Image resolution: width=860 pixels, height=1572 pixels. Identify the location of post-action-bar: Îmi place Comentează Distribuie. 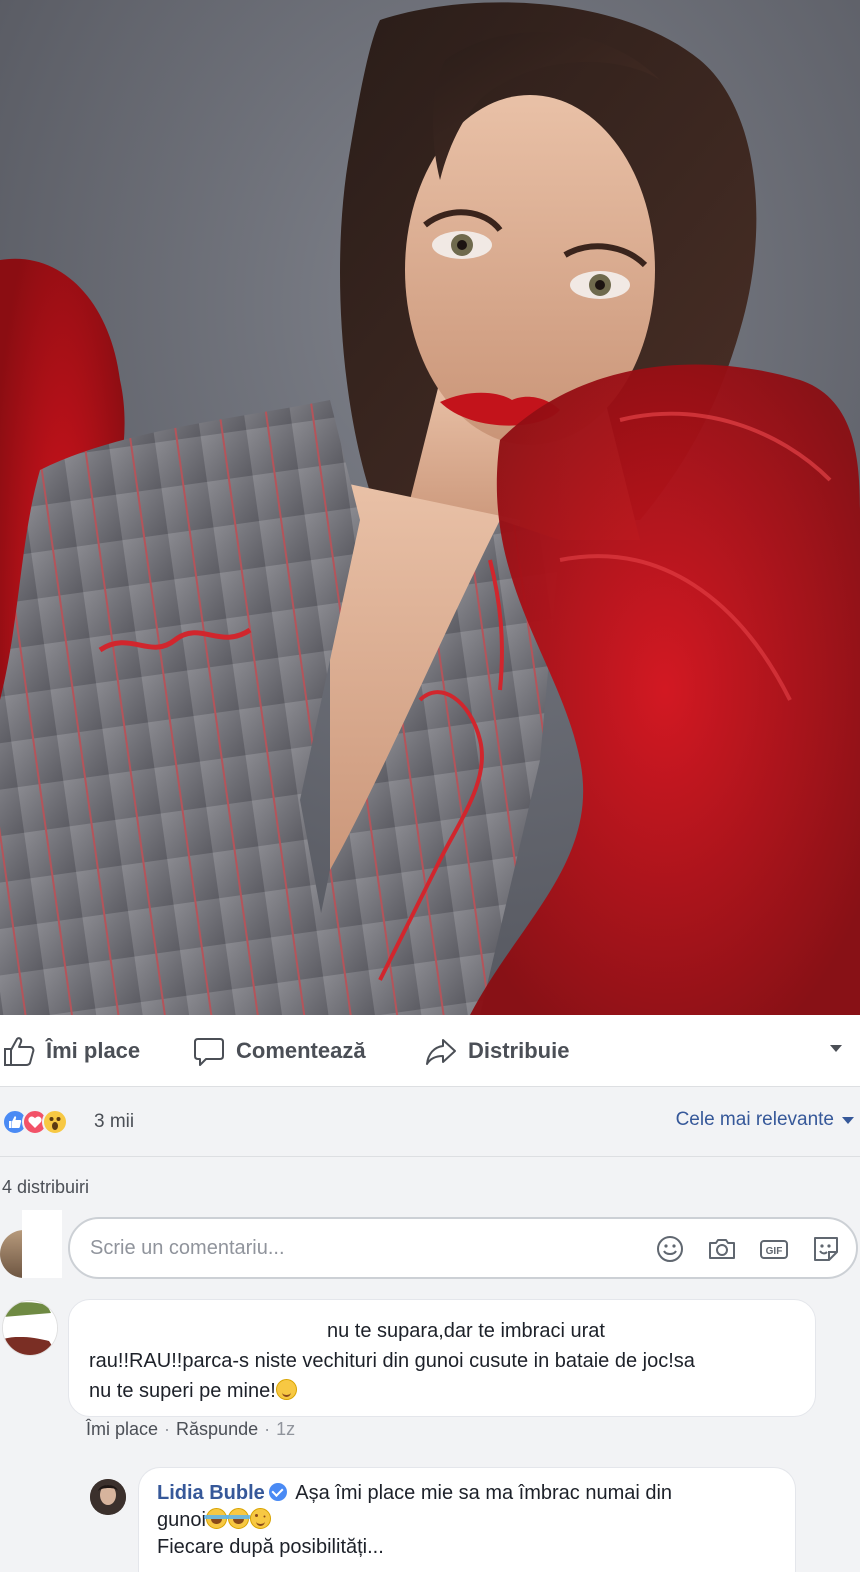
(430, 1051).